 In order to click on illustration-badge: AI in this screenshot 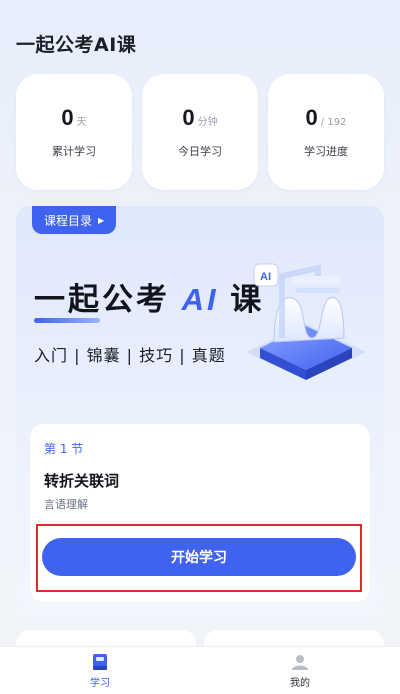, I will do `click(265, 277)`.